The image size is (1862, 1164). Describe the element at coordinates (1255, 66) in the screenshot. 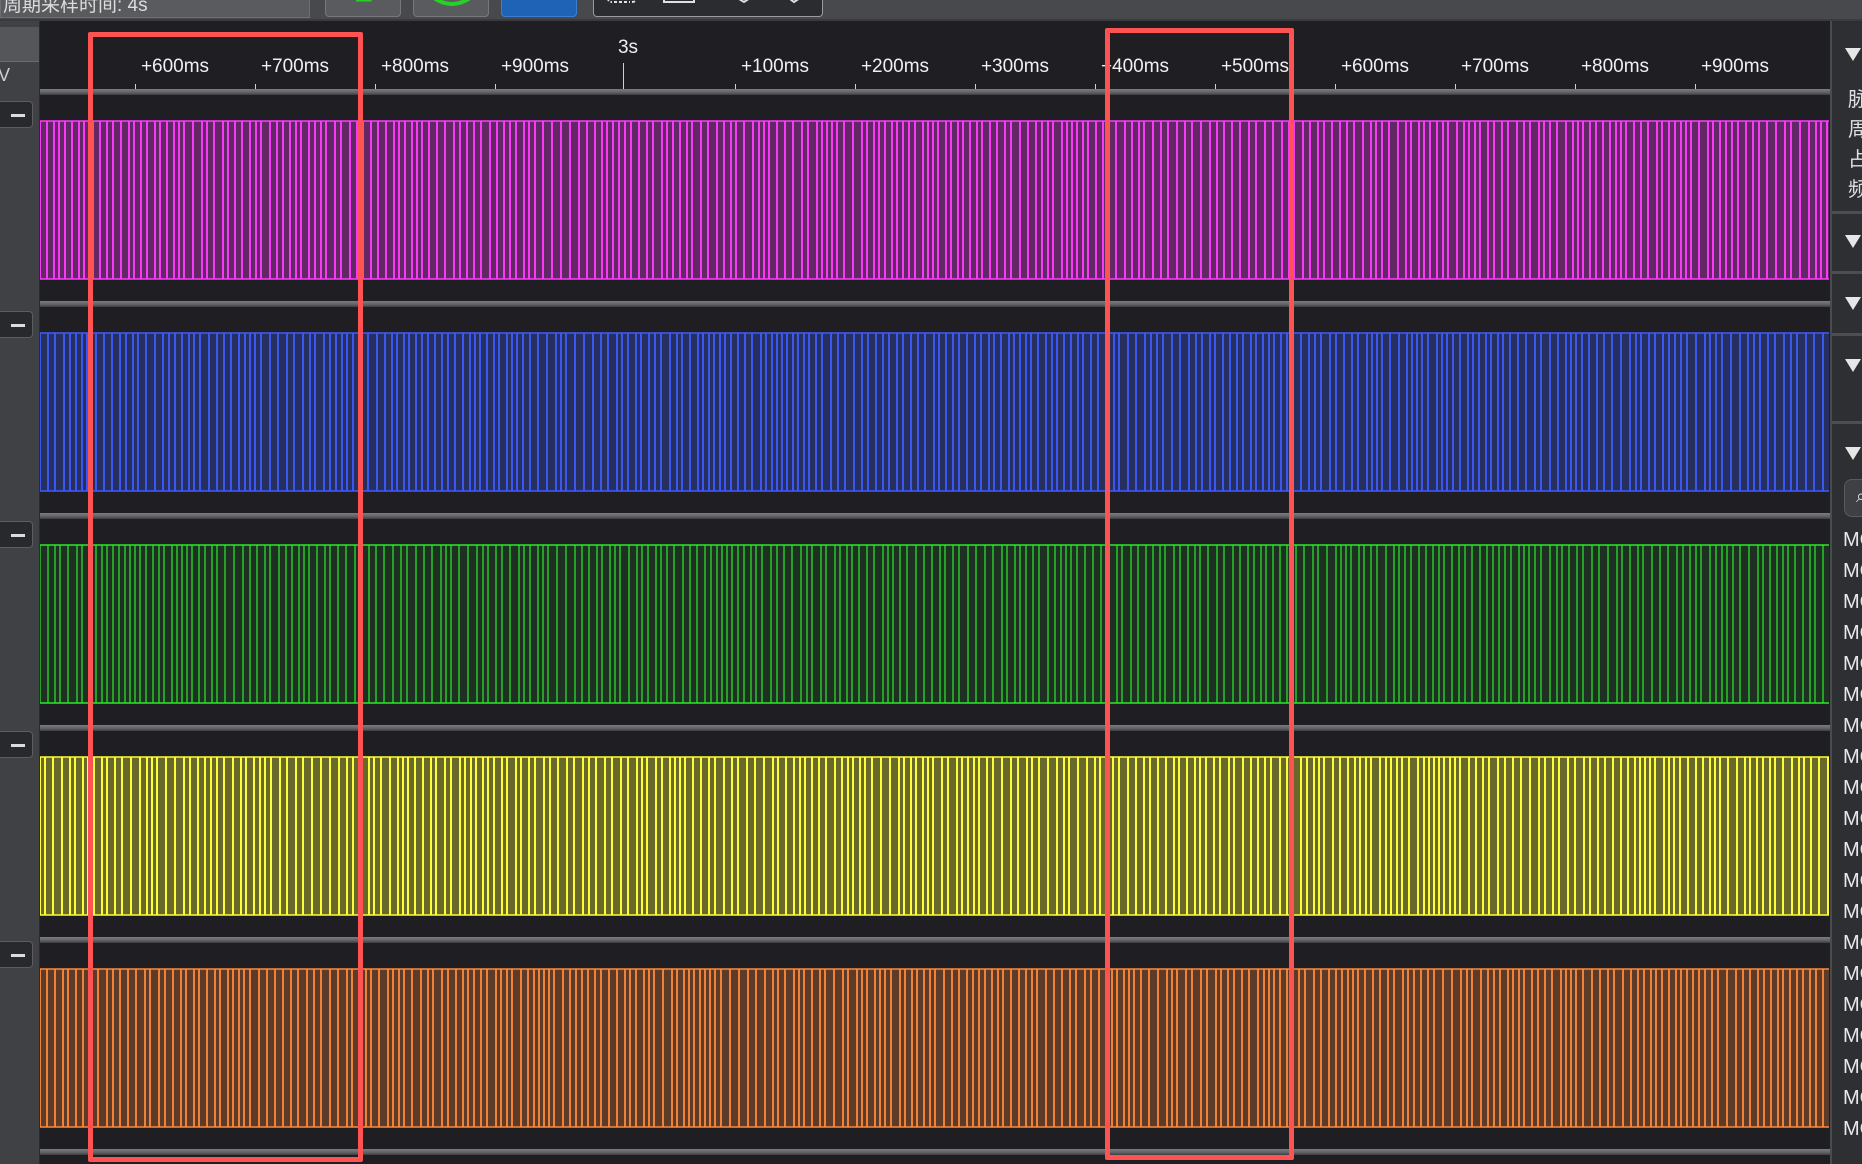

I see `ruler-tick-label: +500ms` at that location.